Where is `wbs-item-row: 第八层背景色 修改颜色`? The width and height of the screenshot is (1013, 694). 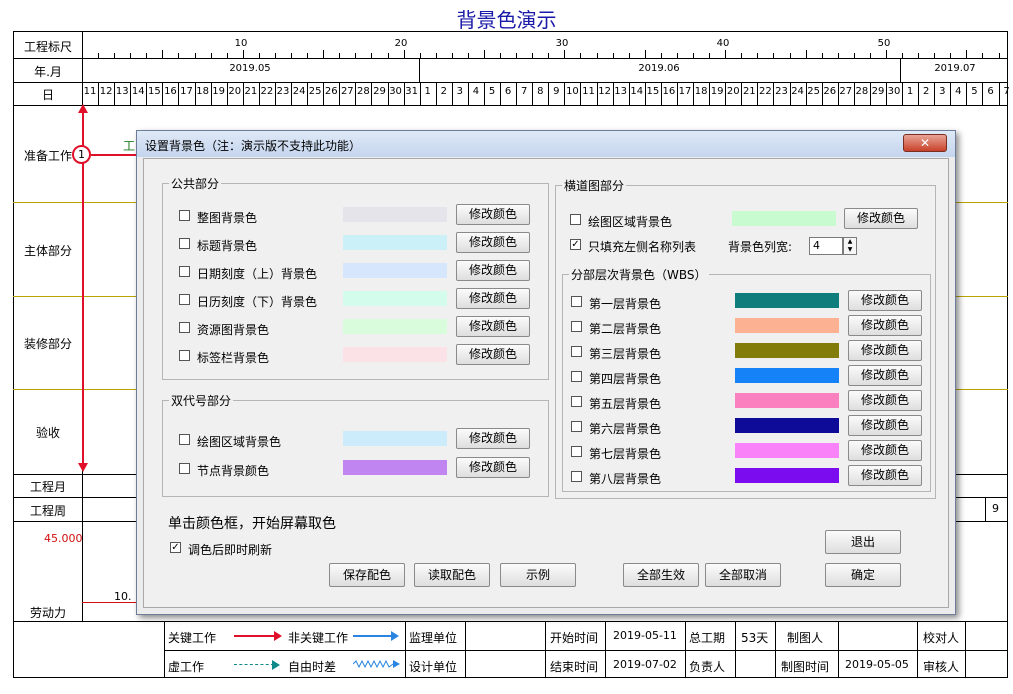
wbs-item-row: 第八层背景色 修改颜色 is located at coordinates (751, 475).